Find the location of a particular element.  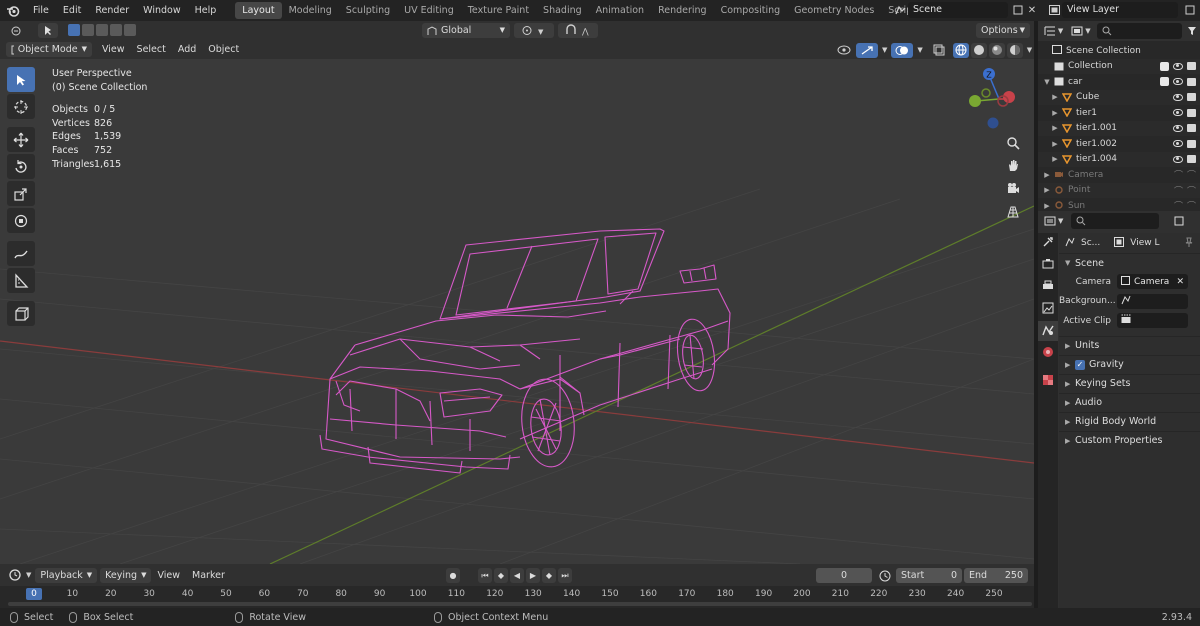

units-panel-header: ▶ Units is located at coordinates (1129, 345).